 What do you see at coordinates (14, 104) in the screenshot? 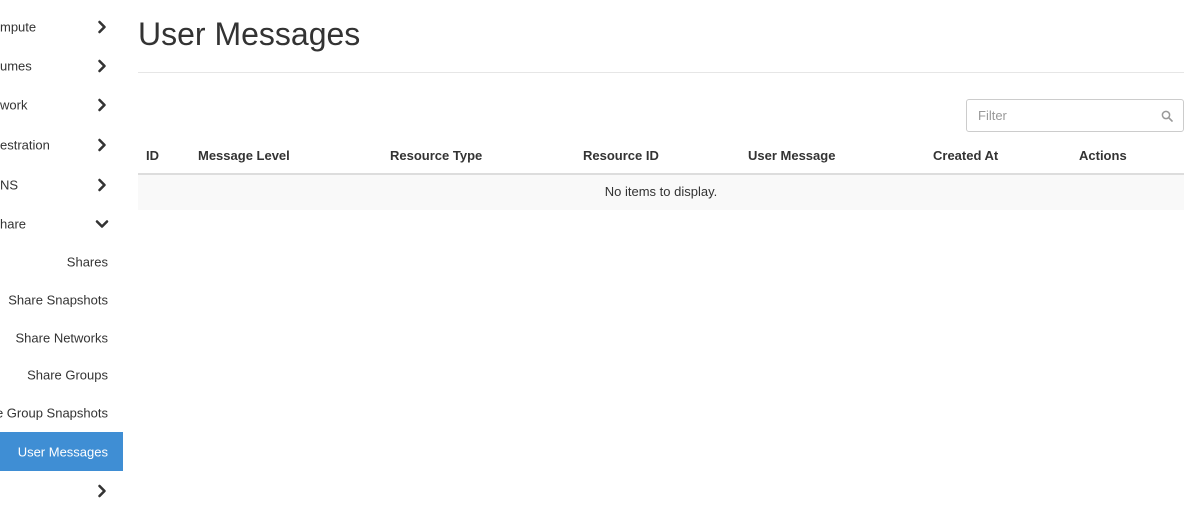
I see `sidebar-section-label: work` at bounding box center [14, 104].